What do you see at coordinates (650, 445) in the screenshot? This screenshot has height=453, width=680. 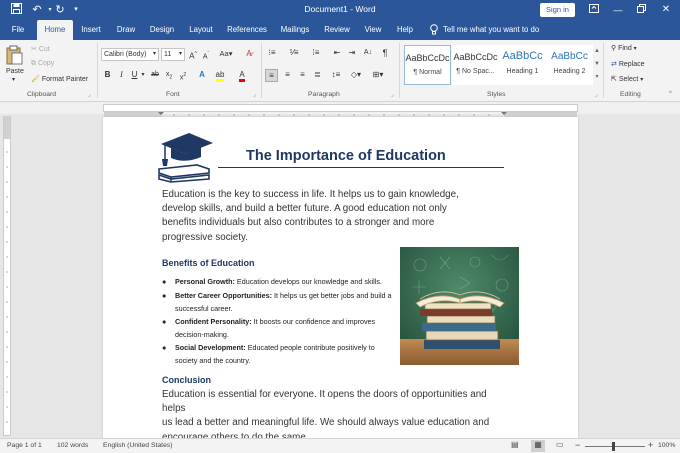 I see `zoom-in-icon: +` at bounding box center [650, 445].